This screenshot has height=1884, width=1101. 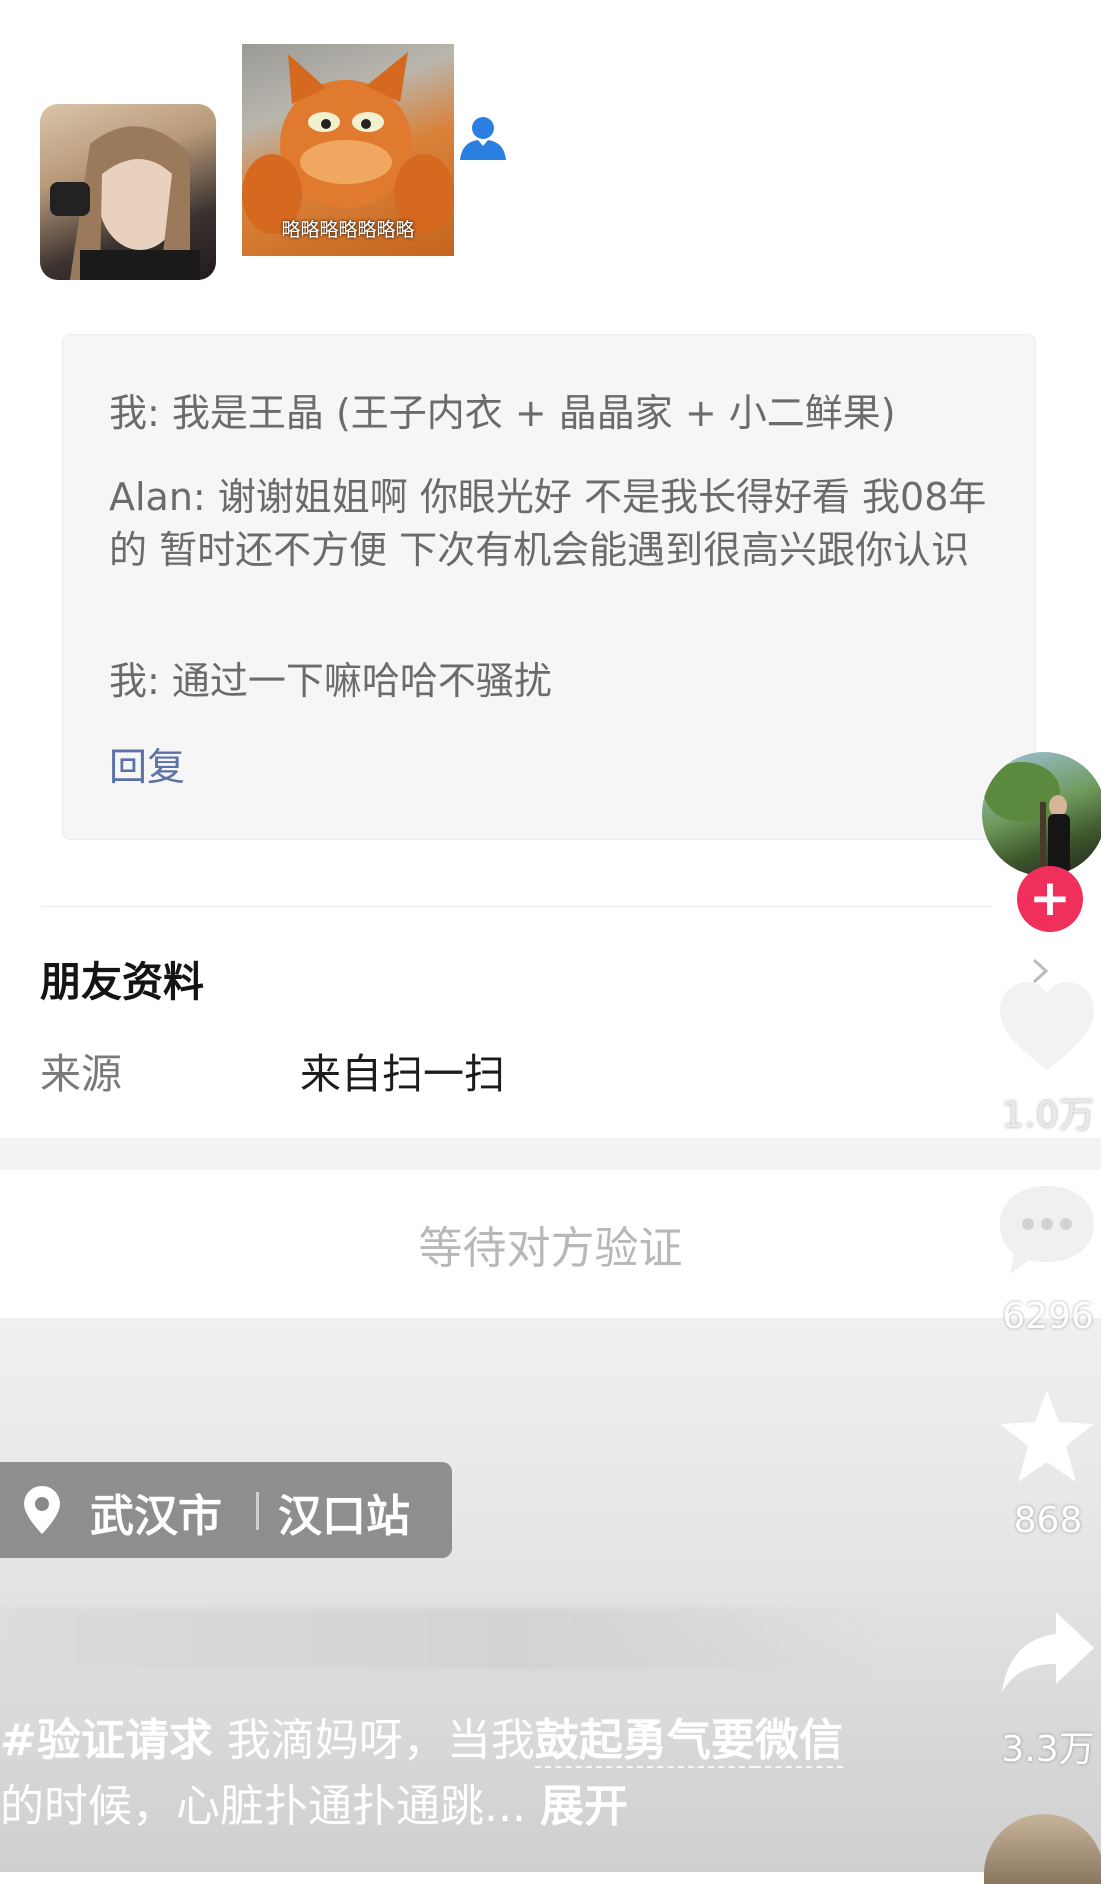 What do you see at coordinates (81, 1074) in the screenshot?
I see `source-label: 来源` at bounding box center [81, 1074].